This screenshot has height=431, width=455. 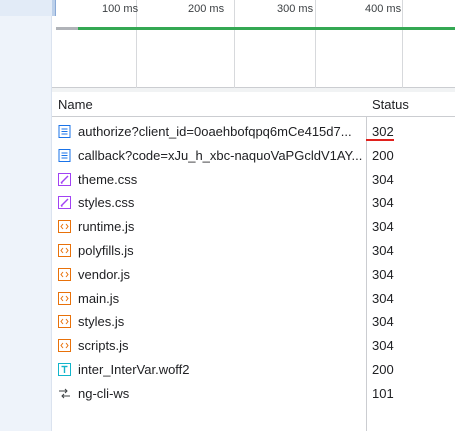 I want to click on column-header-name: Name, so click(x=75, y=104).